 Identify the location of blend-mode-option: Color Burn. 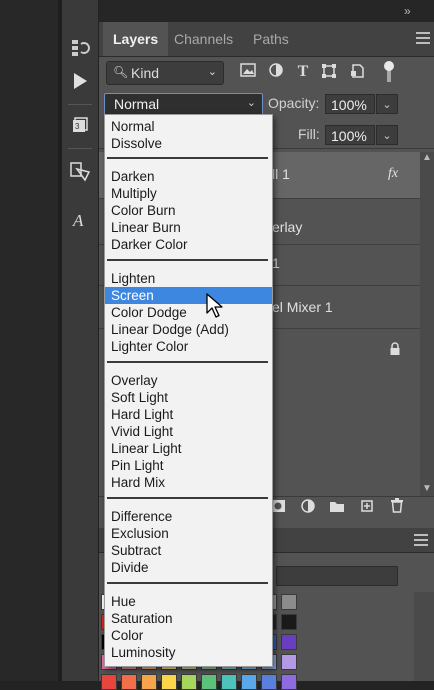
(188, 210).